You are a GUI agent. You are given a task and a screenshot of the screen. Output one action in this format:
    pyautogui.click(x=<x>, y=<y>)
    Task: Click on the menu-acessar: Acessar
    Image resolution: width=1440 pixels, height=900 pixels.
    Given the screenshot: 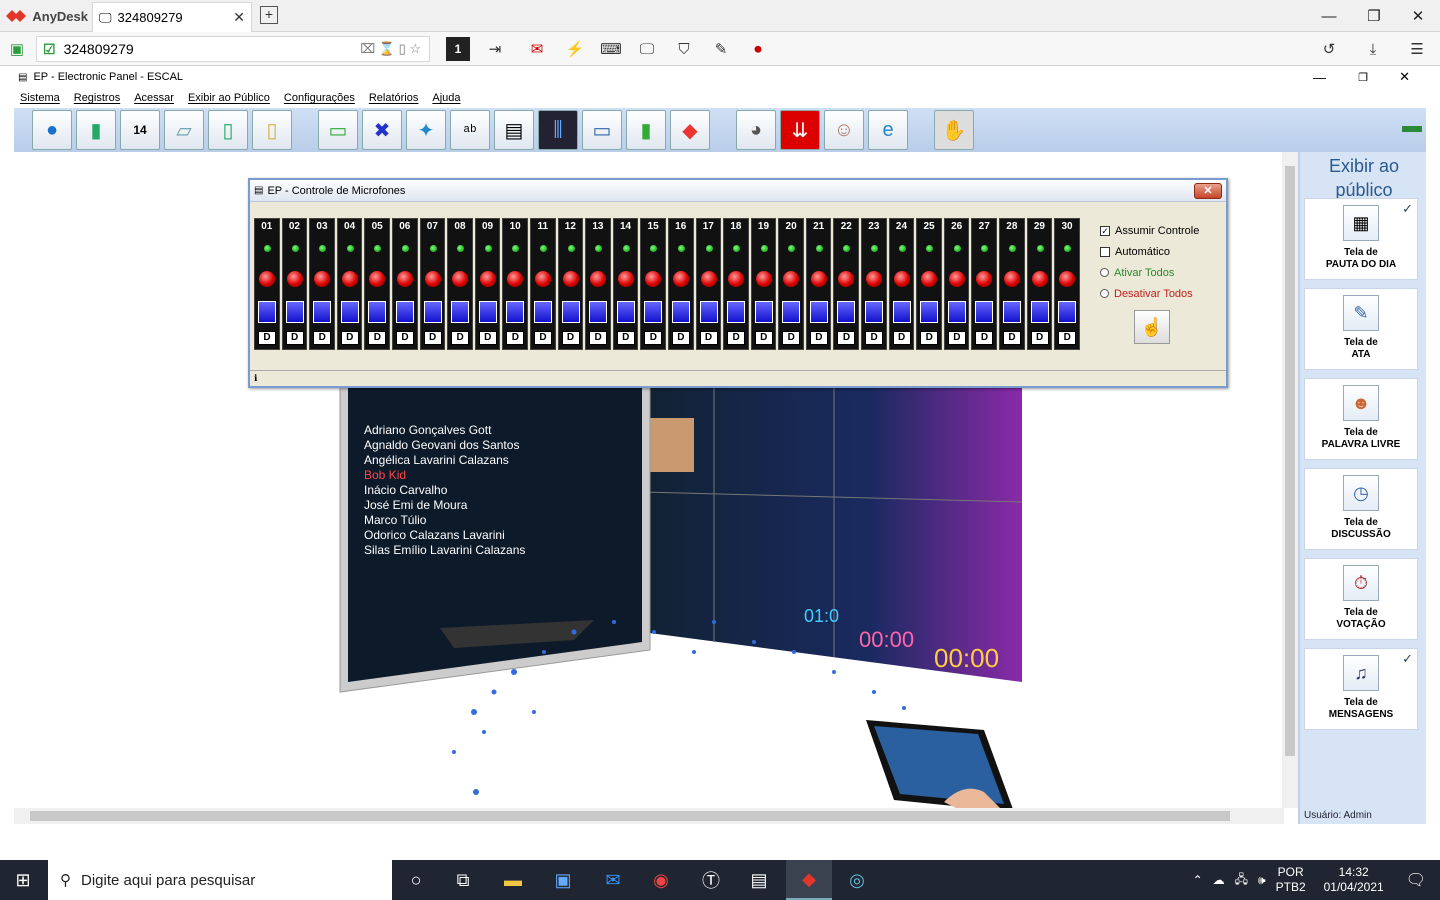 What is the action you would take?
    pyautogui.click(x=154, y=98)
    